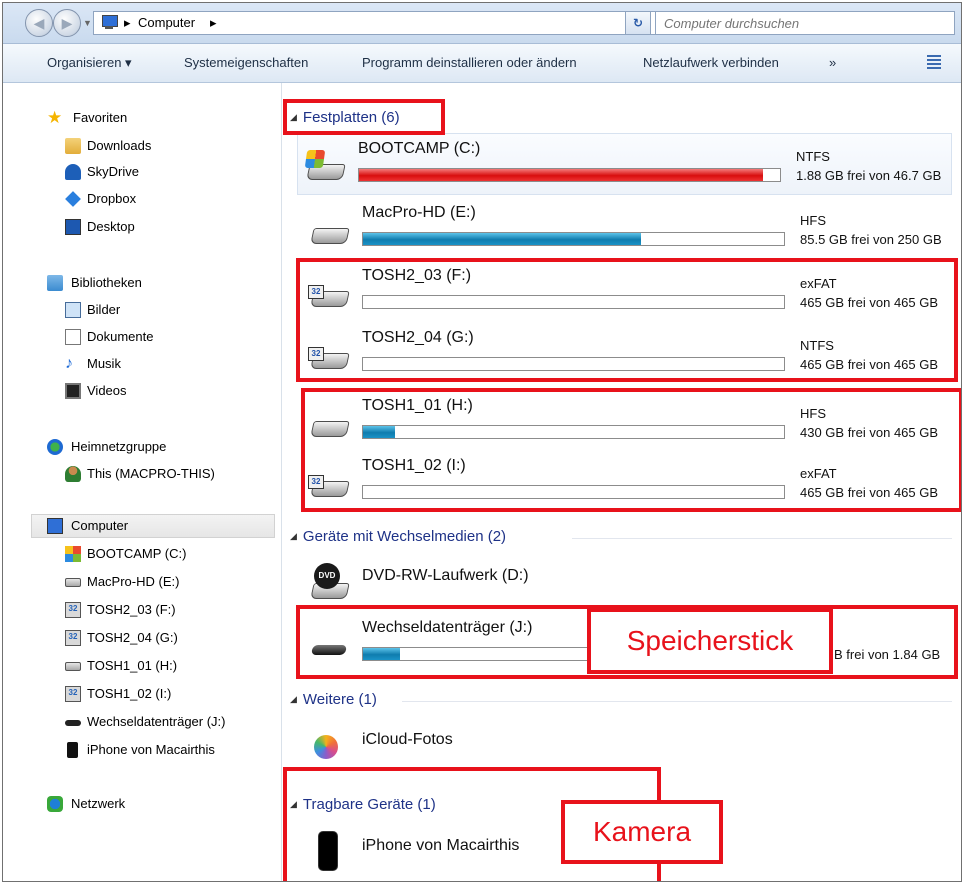 Image resolution: width=965 pixels, height=886 pixels. Describe the element at coordinates (73, 199) in the screenshot. I see `dropbox-icon` at that location.